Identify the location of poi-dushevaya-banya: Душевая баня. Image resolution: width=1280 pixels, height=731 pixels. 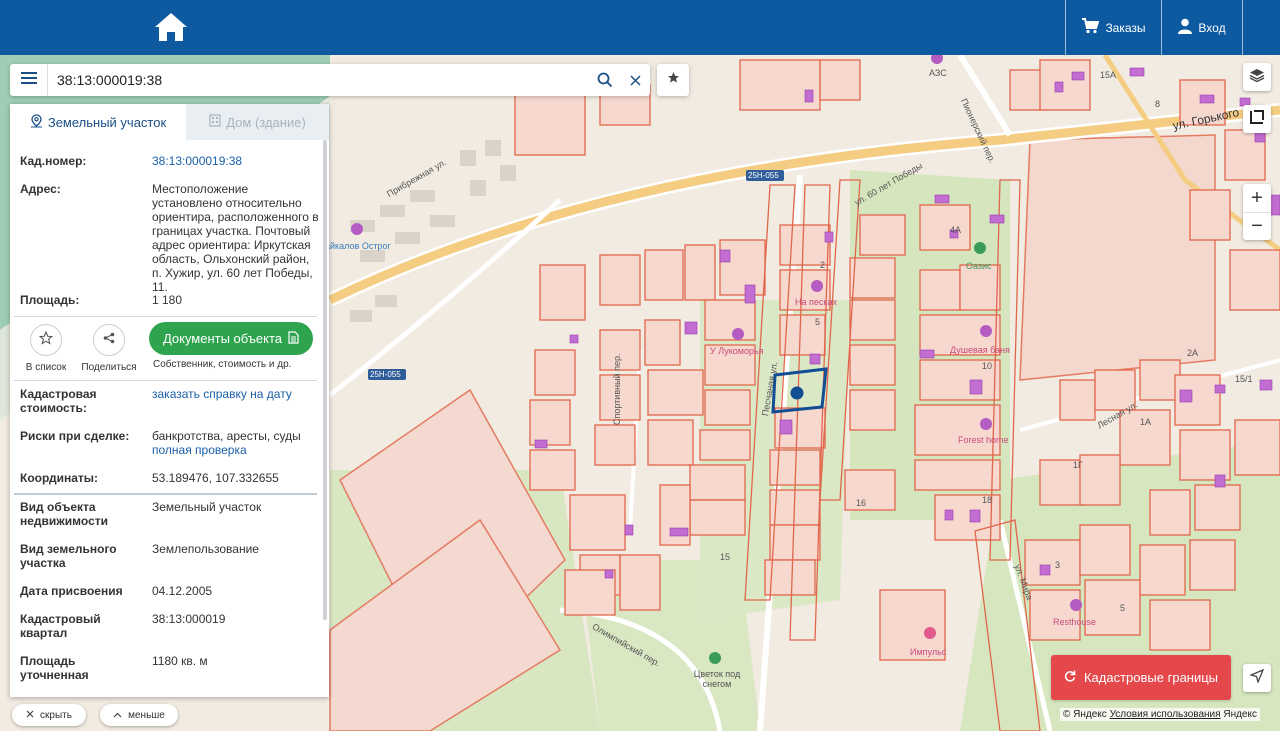
(980, 350).